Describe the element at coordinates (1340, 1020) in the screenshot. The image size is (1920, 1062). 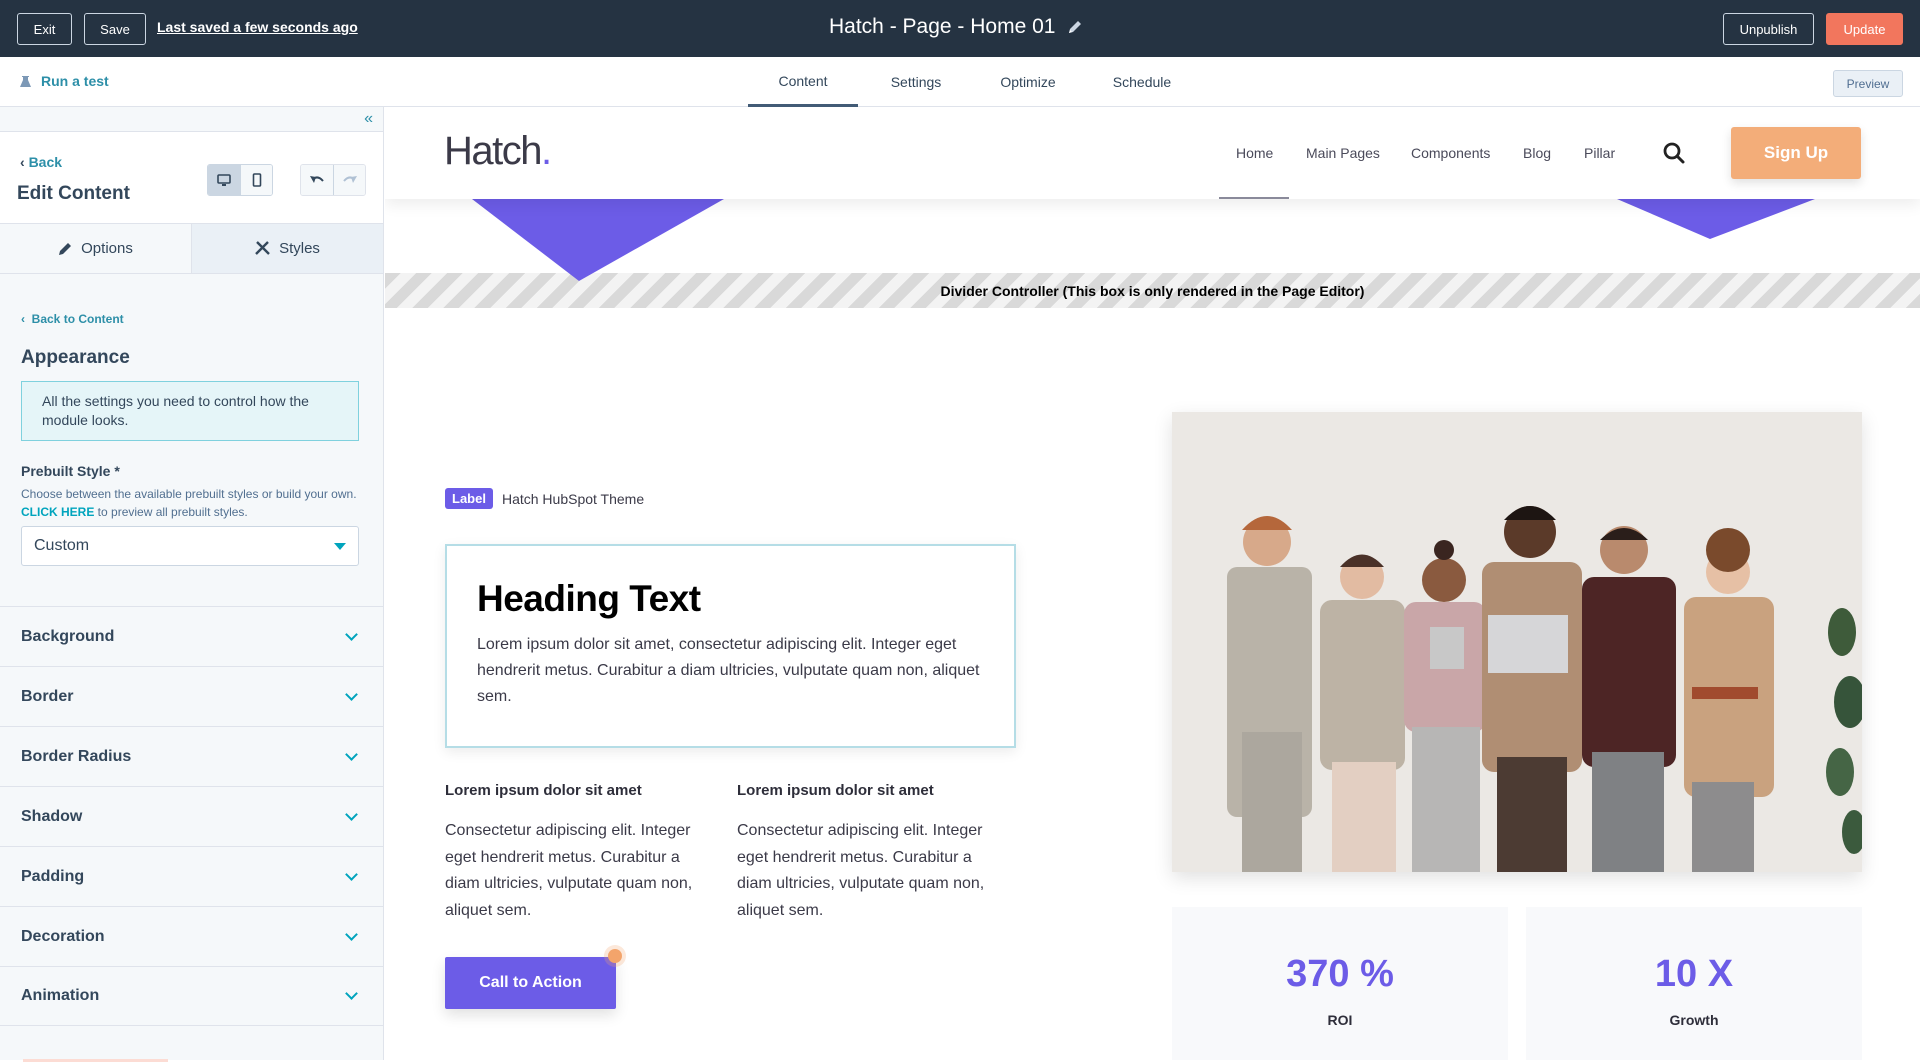
I see `stat-label: ROI` at that location.